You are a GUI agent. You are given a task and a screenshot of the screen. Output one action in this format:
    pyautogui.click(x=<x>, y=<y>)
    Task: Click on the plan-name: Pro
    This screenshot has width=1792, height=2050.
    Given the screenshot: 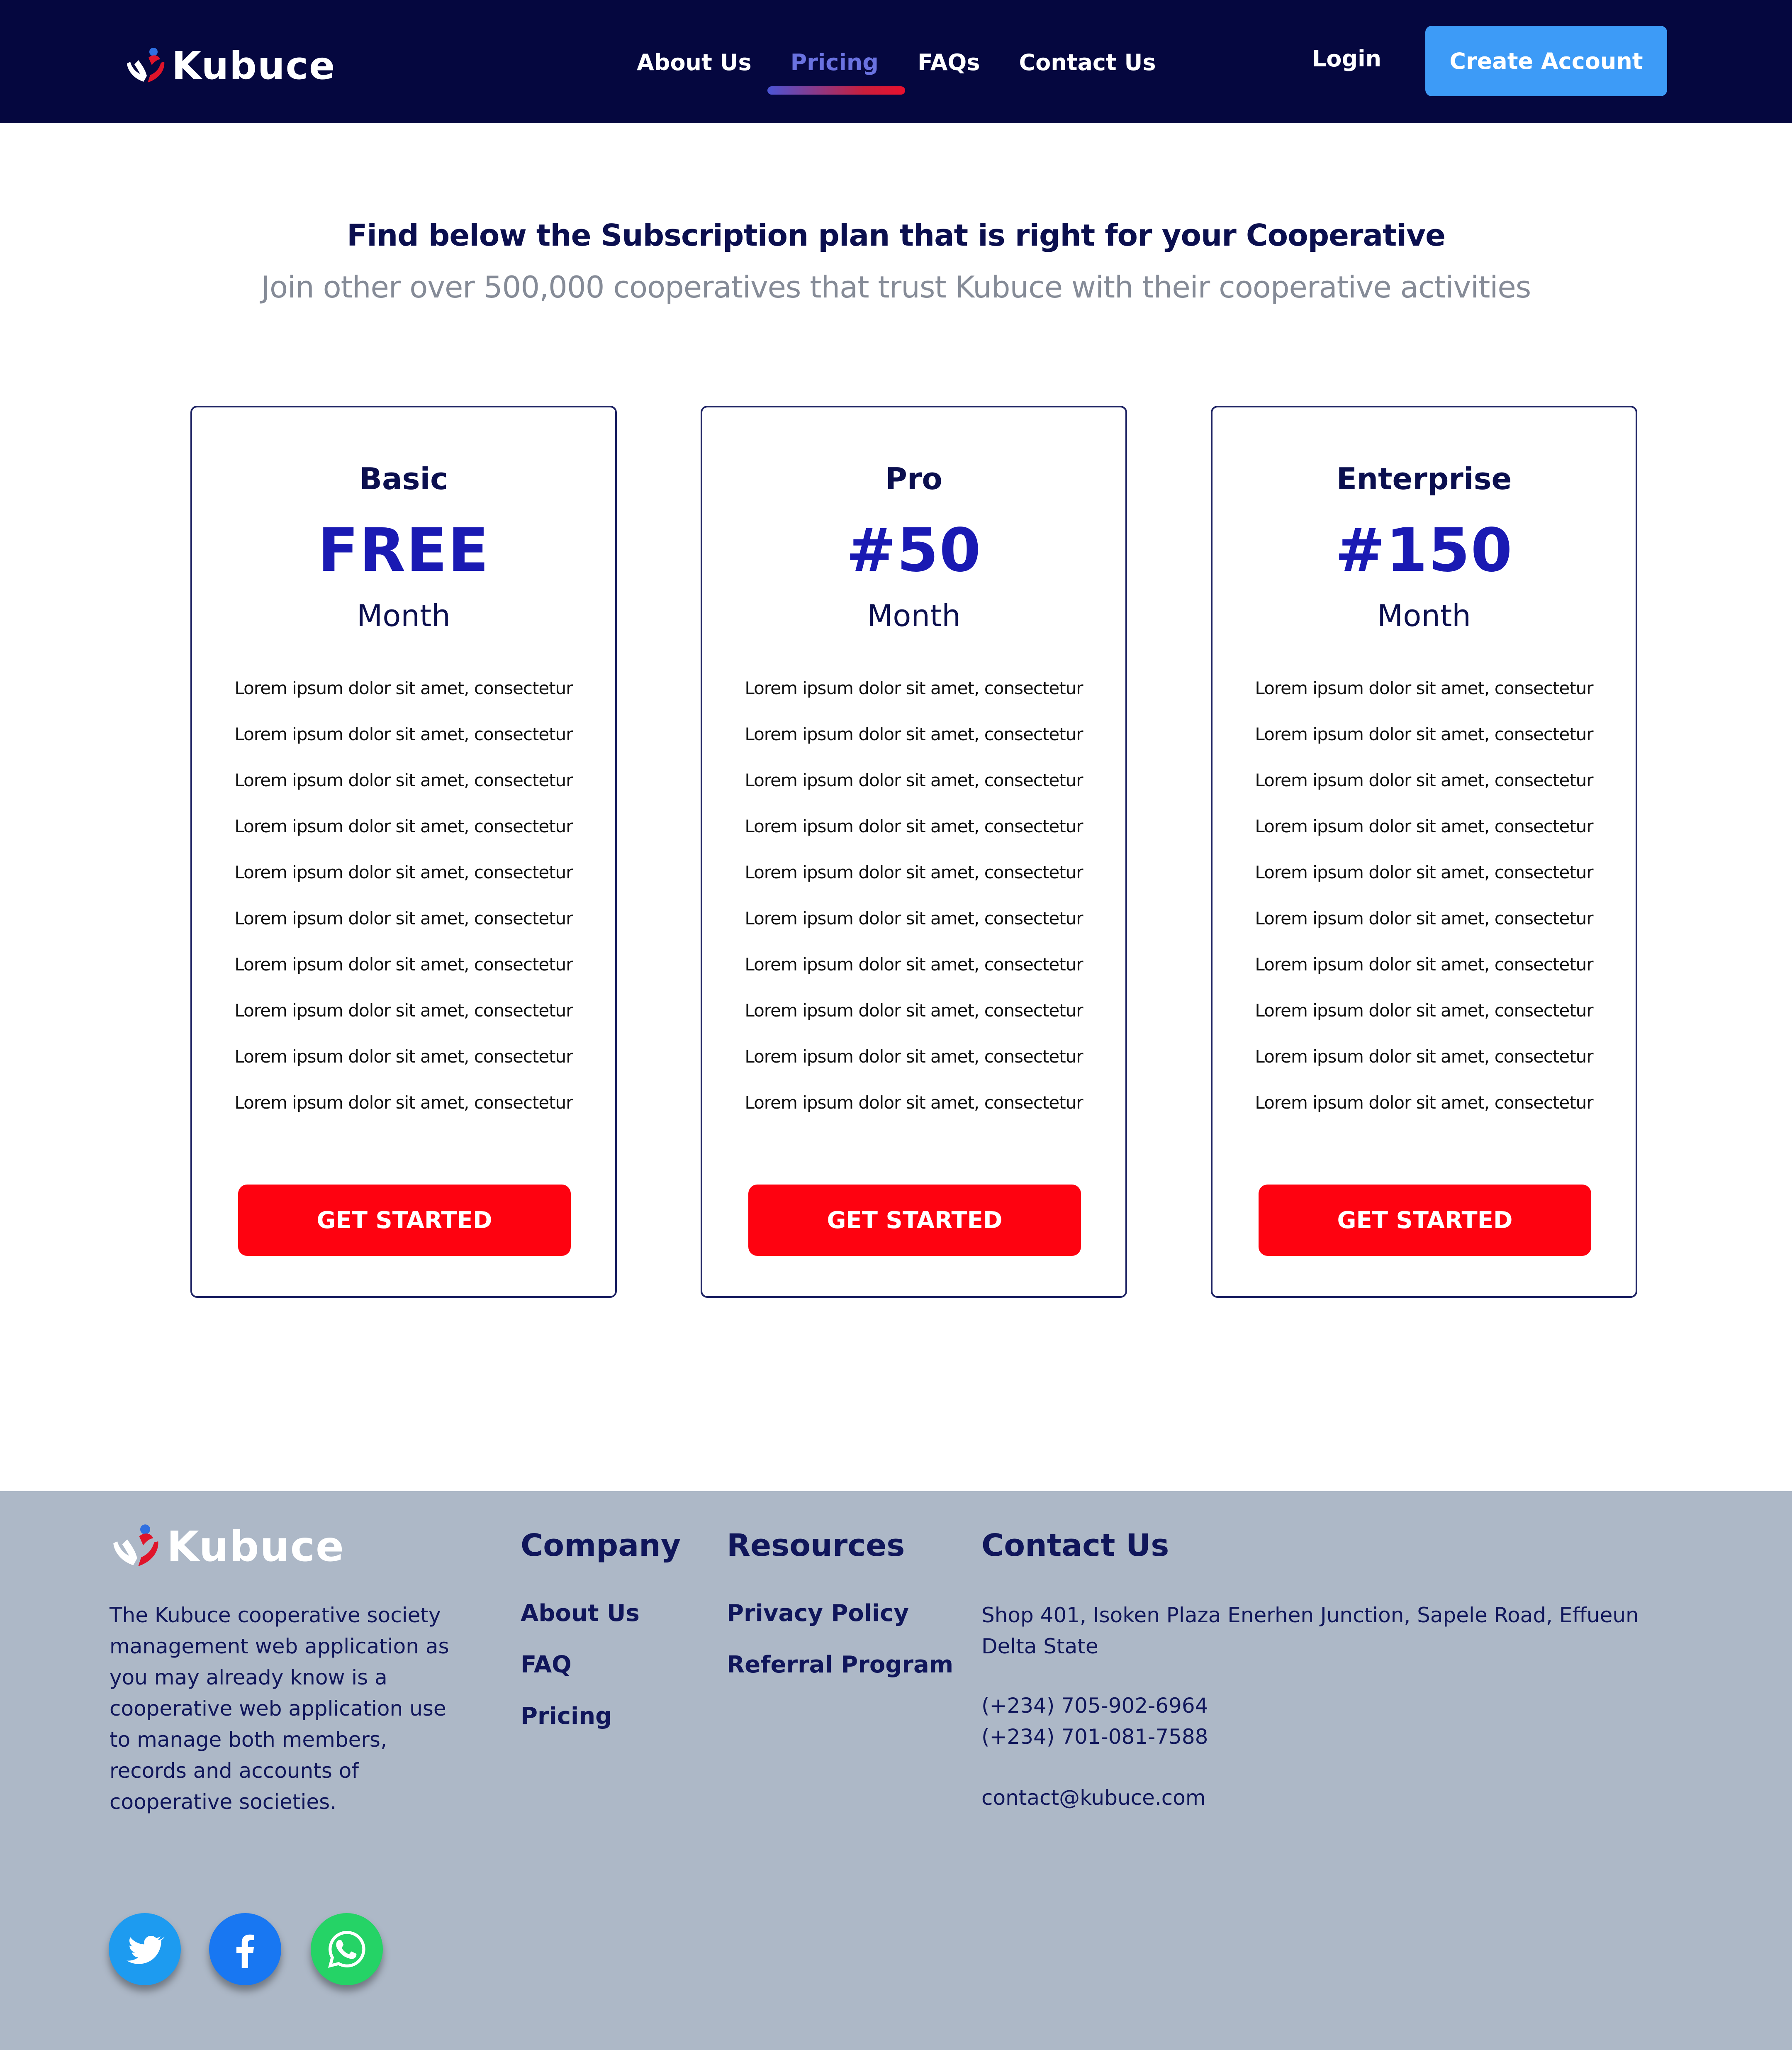 What is the action you would take?
    pyautogui.click(x=913, y=478)
    